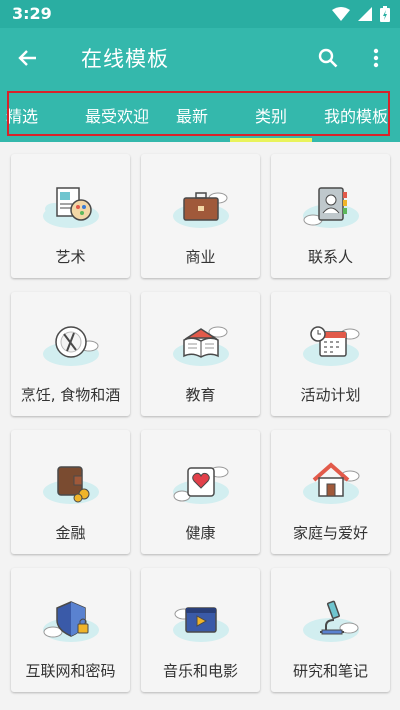 The image size is (400, 710). I want to click on contact-book-icon, so click(331, 207).